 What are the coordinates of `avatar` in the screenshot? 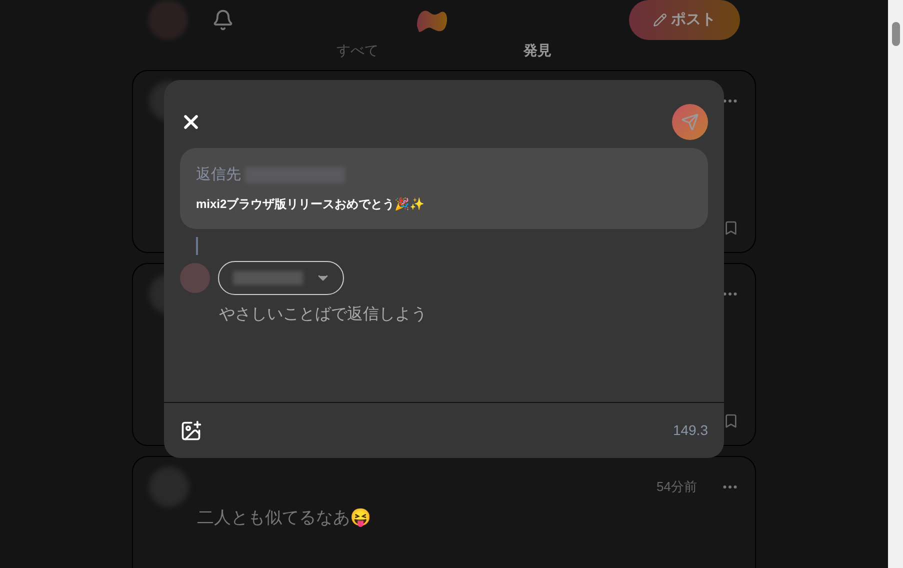 It's located at (195, 277).